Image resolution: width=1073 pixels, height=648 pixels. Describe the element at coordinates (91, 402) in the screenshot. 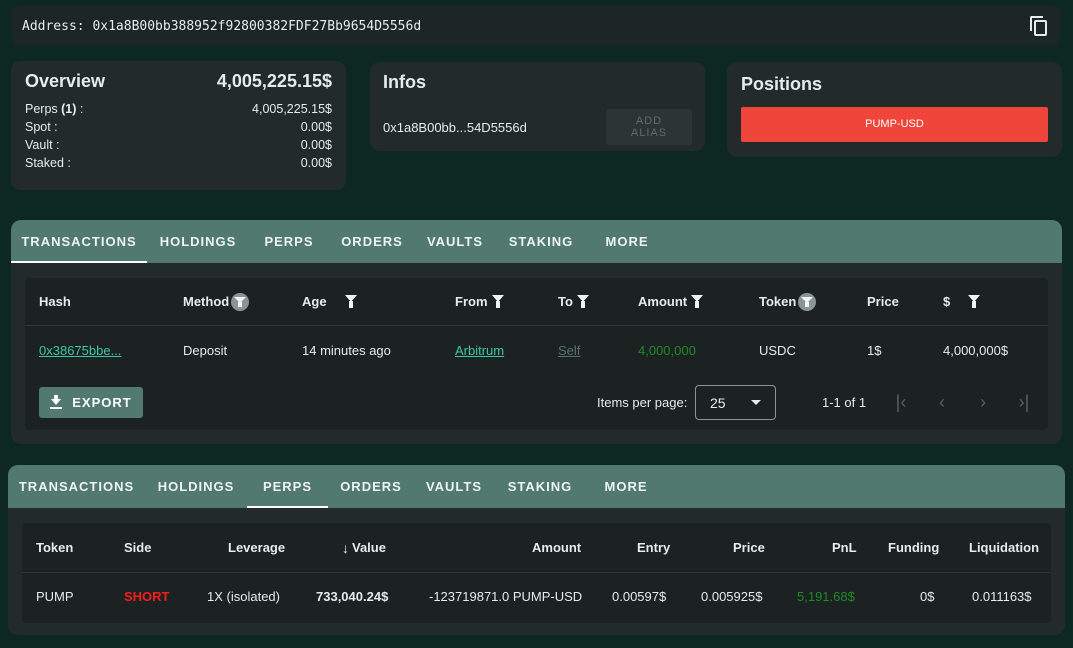

I see `export-button: EXPORT` at that location.